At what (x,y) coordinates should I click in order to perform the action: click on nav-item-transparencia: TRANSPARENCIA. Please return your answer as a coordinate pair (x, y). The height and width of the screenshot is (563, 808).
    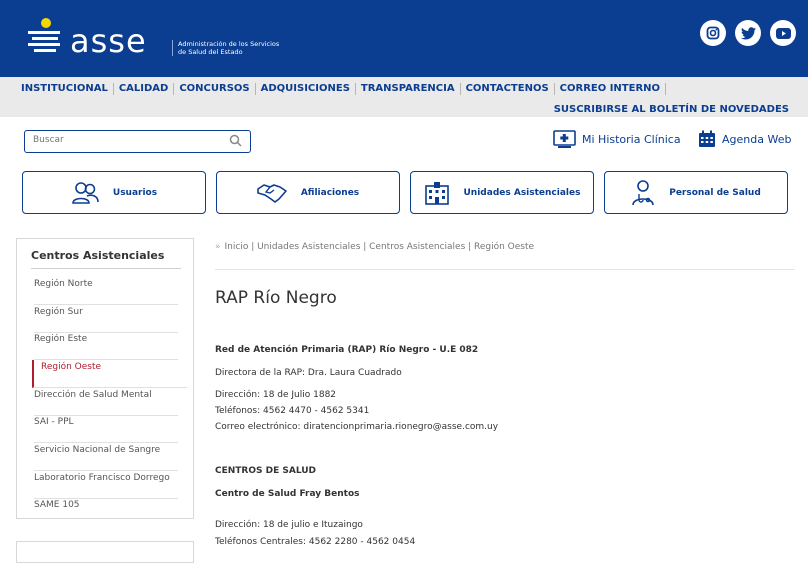
    Looking at the image, I should click on (408, 89).